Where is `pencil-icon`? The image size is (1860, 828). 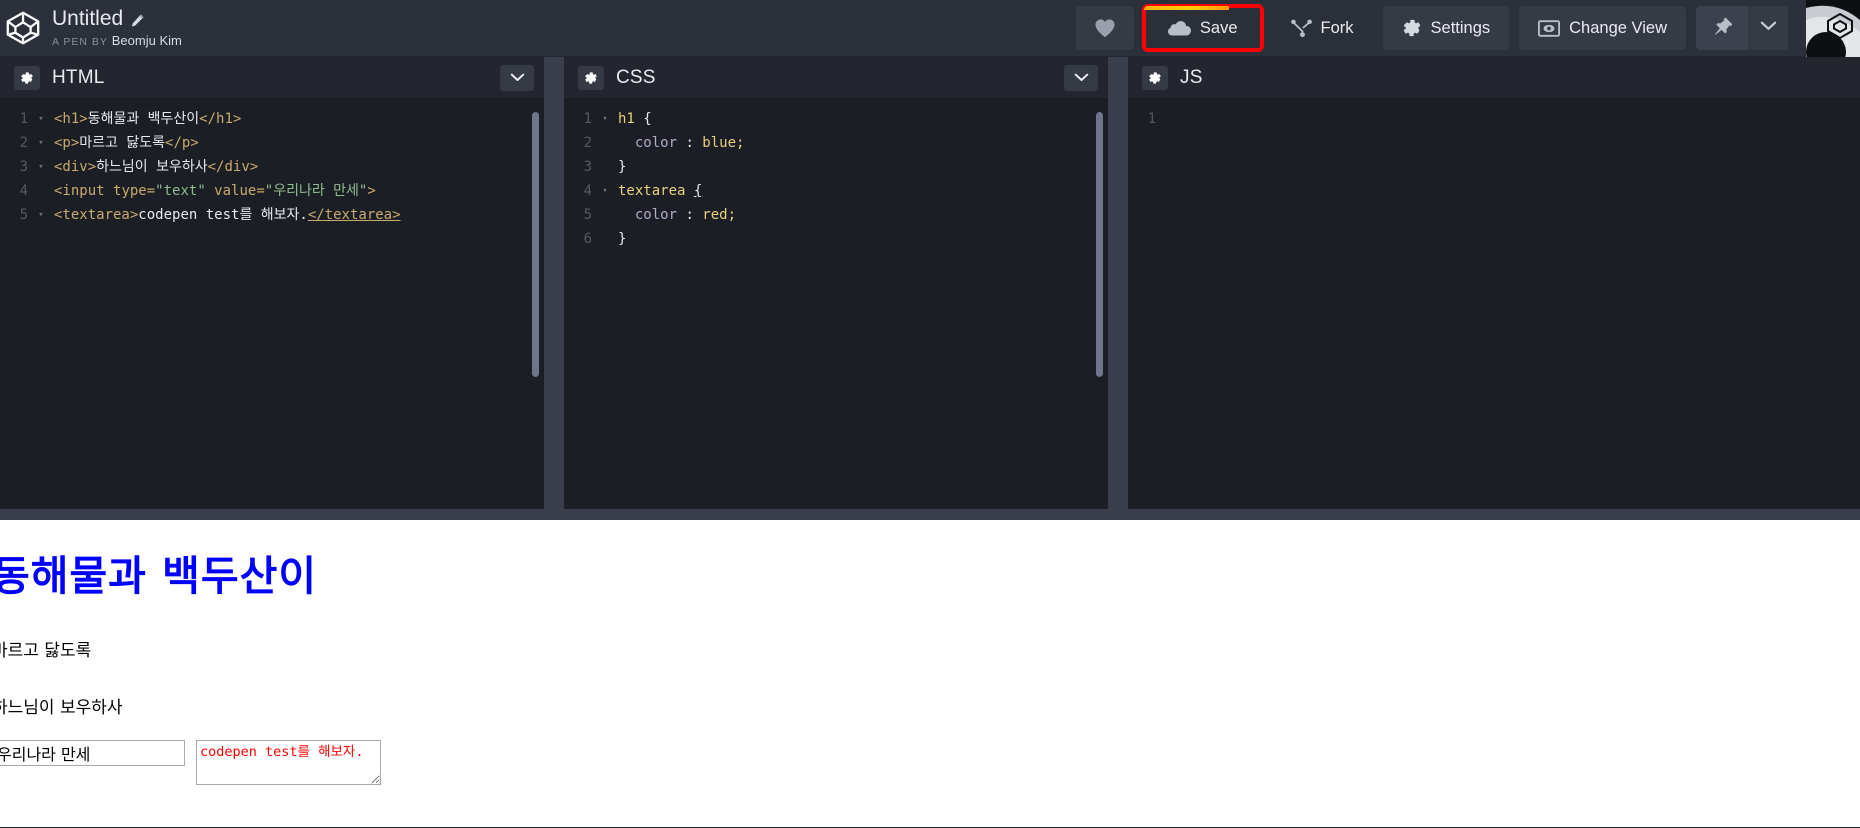 pencil-icon is located at coordinates (137, 19).